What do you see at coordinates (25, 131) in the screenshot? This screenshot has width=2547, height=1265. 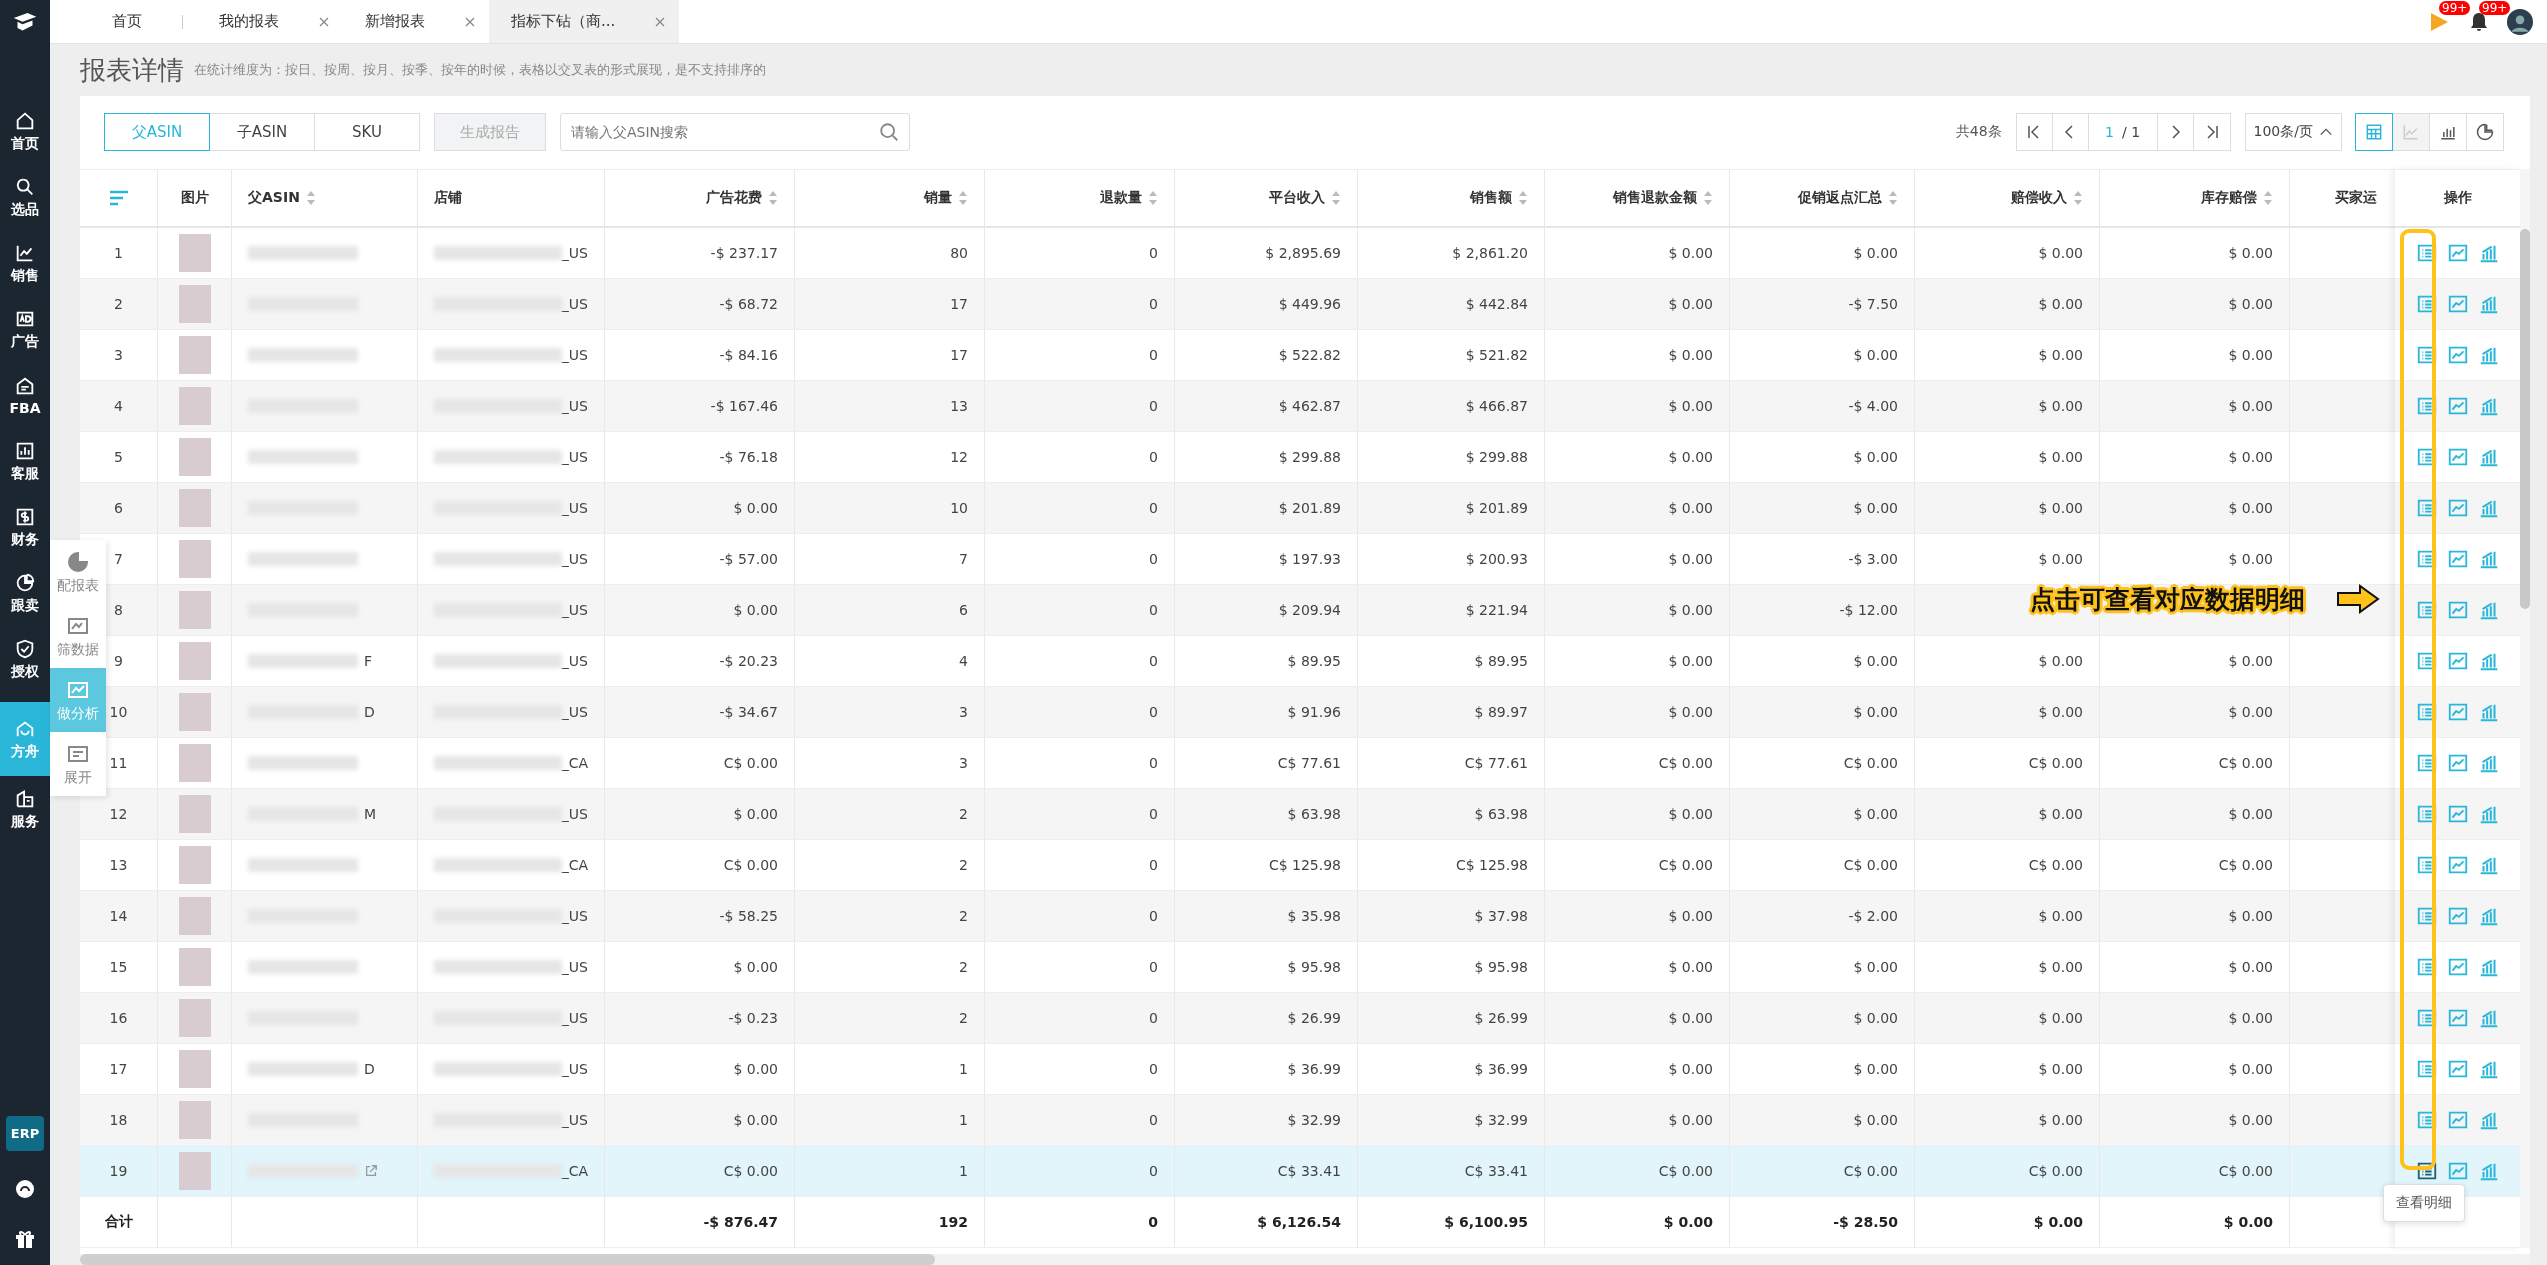 I see `sidebar-item: 首页` at bounding box center [25, 131].